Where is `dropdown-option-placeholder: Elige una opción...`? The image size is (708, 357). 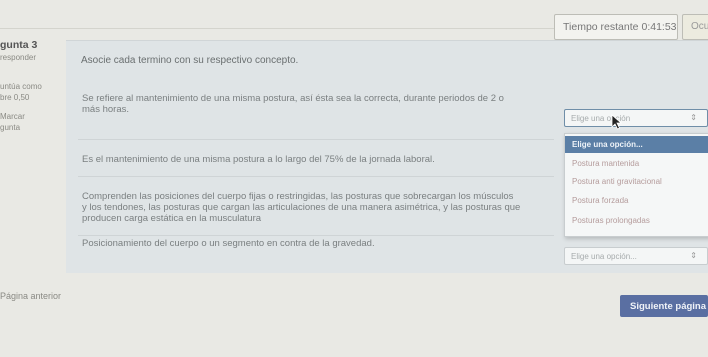
dropdown-option-placeholder: Elige una opción... is located at coordinates (636, 144).